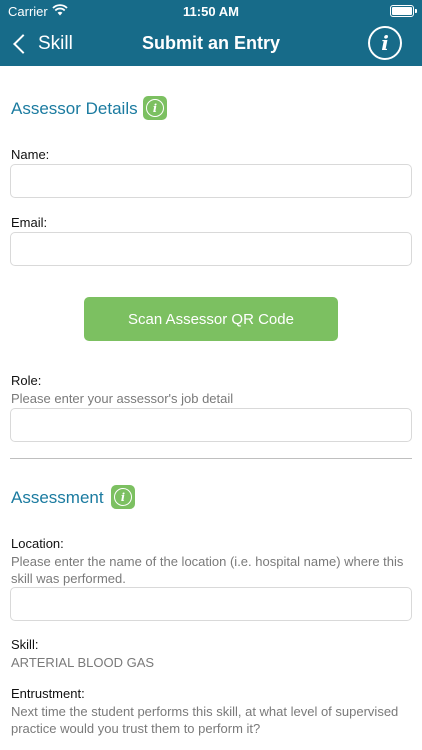 This screenshot has width=422, height=750. I want to click on status-time: 11:50 AM, so click(211, 11).